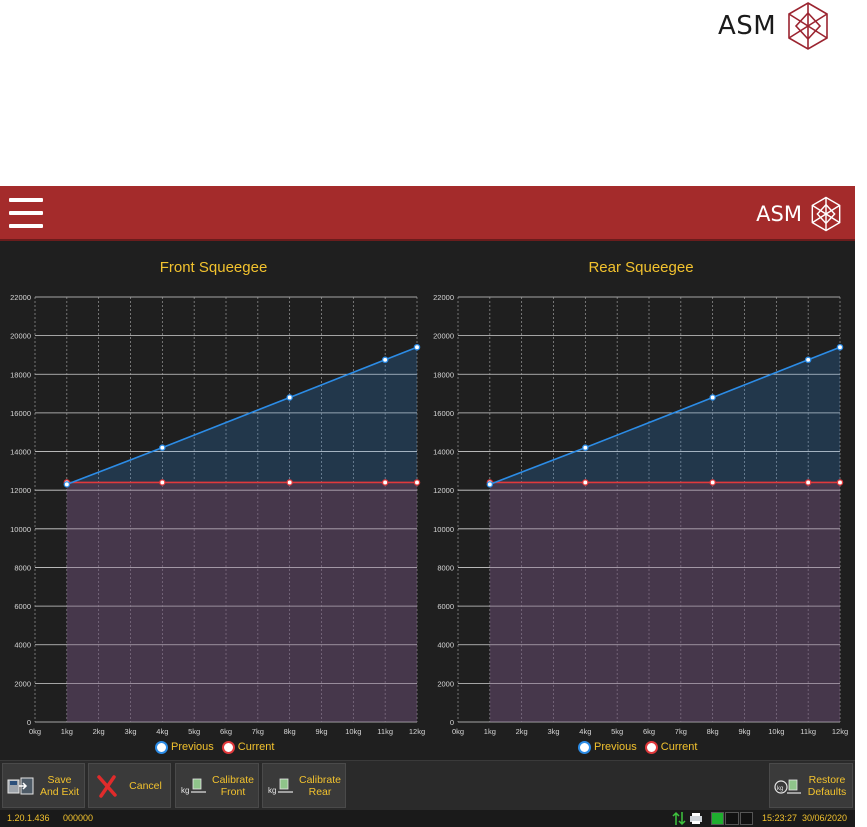 The image size is (867, 827). I want to click on bottom-toolbar: Save And Exit Cancel kg Calibrate Front, so click(427, 785).